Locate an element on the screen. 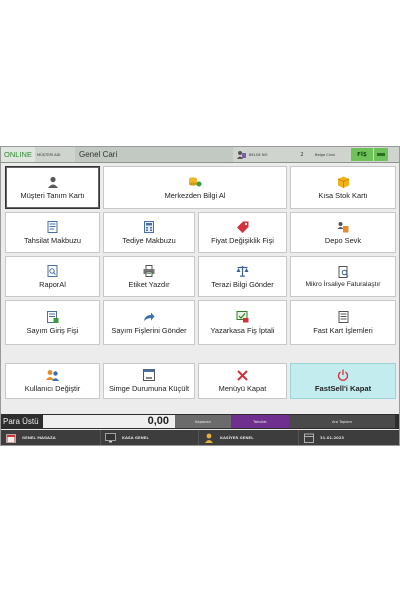  cashier-icon is located at coordinates (208, 438).